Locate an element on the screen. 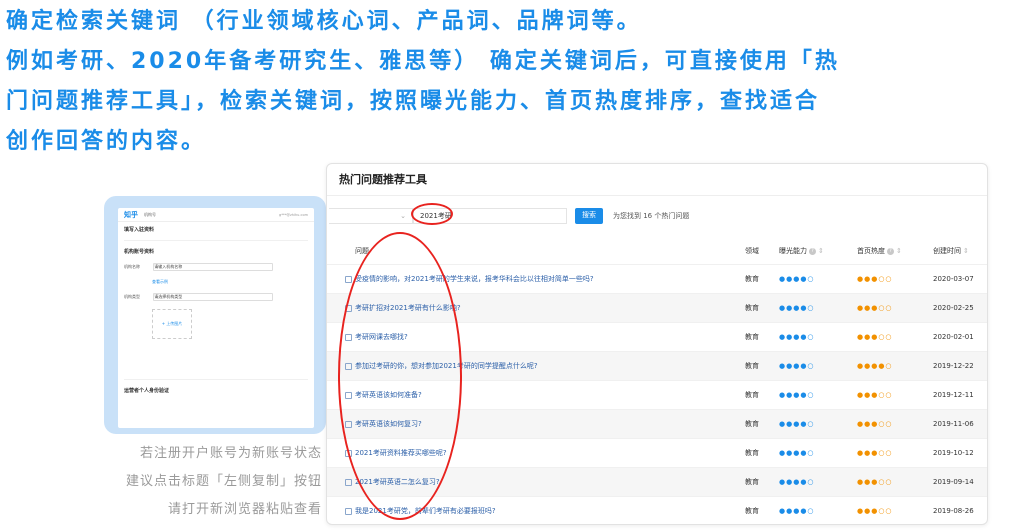 Image resolution: width=1024 pixels, height=532 pixels. preview-field-name-input: 请输入机构名称 is located at coordinates (213, 267).